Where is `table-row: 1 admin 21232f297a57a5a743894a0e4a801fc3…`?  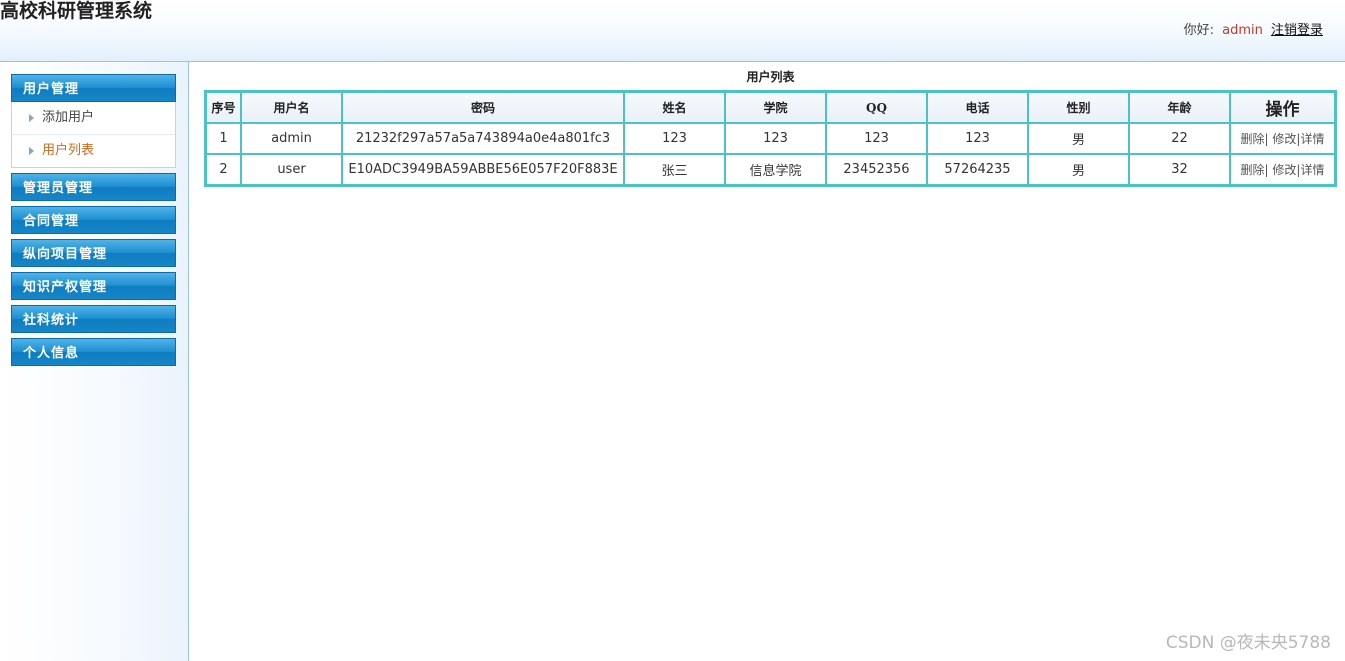 table-row: 1 admin 21232f297a57a5a743894a0e4a801fc3… is located at coordinates (770, 138).